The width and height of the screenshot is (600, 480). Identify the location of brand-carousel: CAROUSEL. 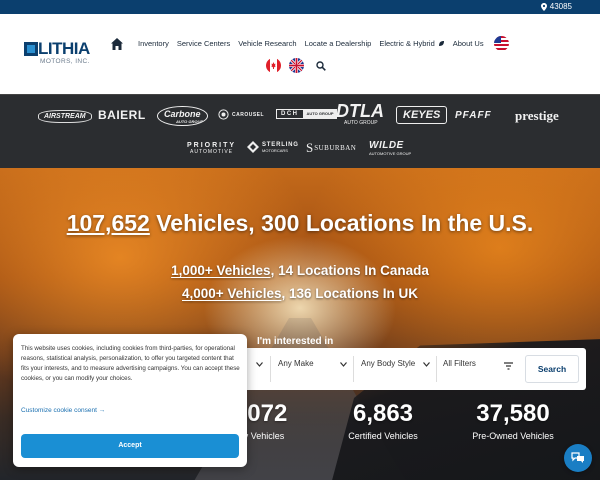
(241, 114).